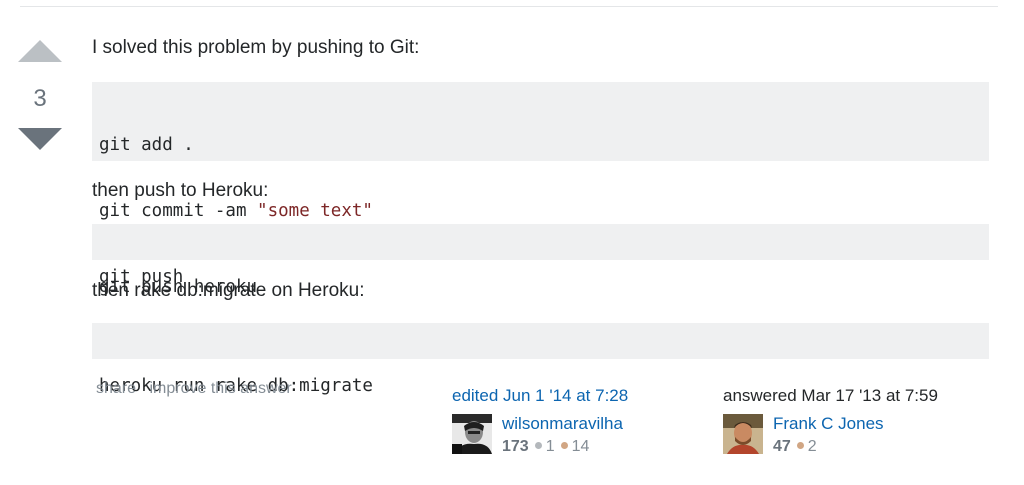 The height and width of the screenshot is (485, 1024). I want to click on answered-timestamp: answered Mar 17 '13 at 7:59, so click(830, 395).